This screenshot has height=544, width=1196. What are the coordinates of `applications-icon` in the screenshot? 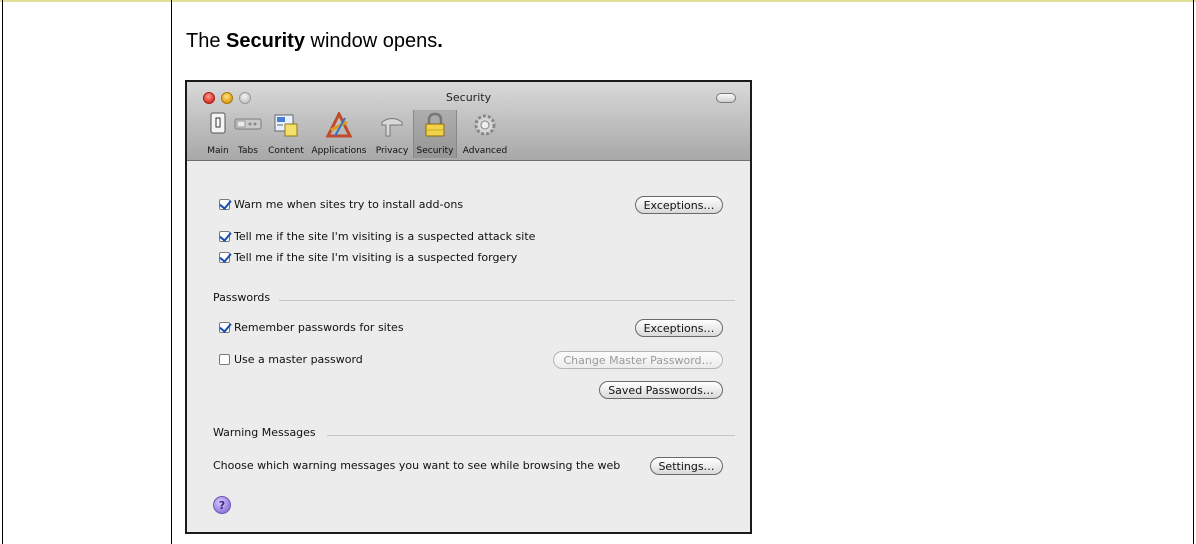 It's located at (339, 125).